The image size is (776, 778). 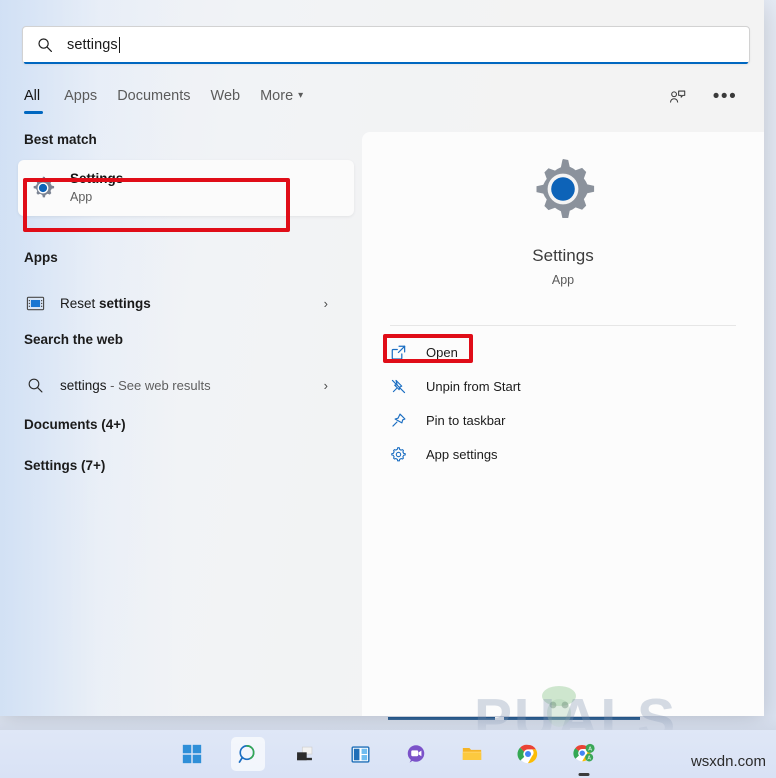 What do you see at coordinates (472, 754) in the screenshot?
I see `file-explorer-button` at bounding box center [472, 754].